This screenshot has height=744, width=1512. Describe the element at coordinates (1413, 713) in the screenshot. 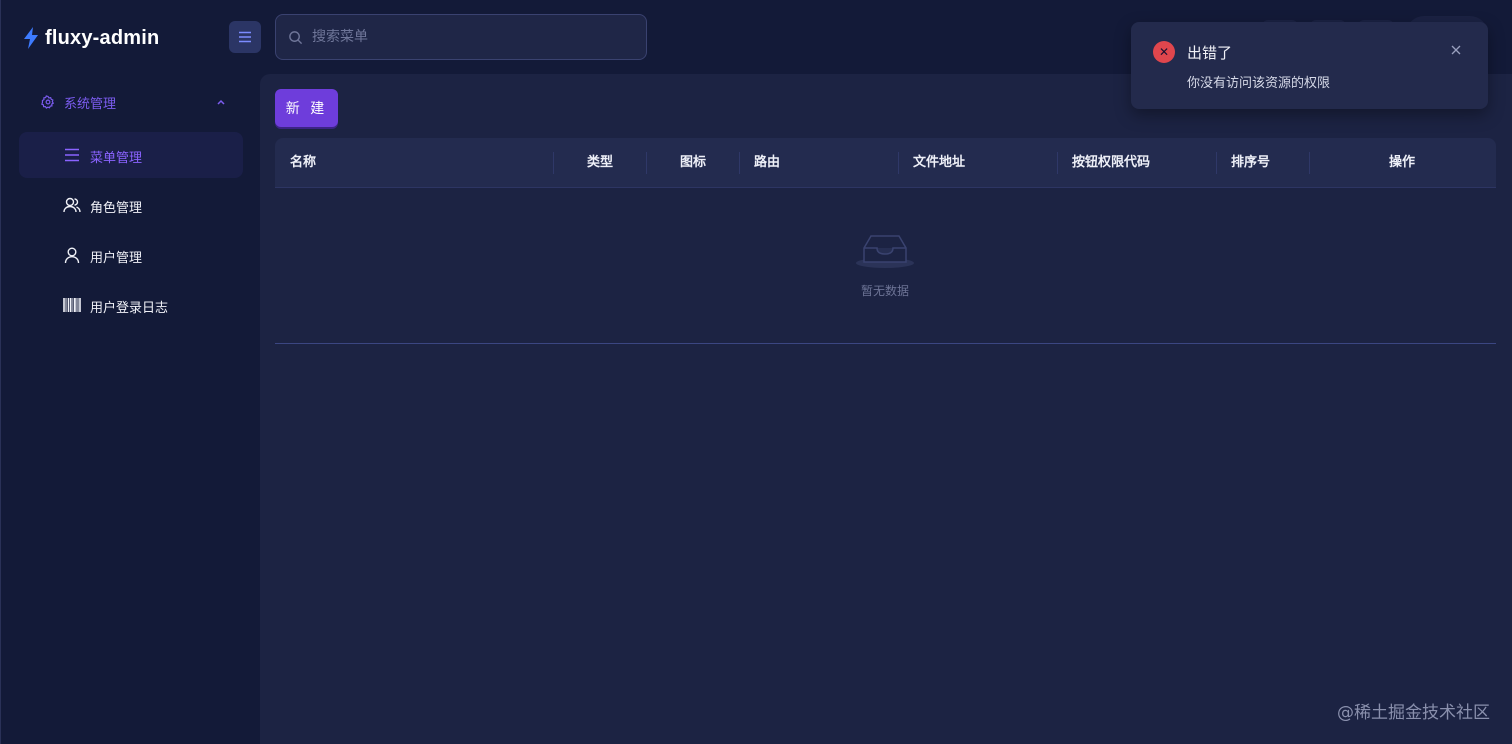

I see `watermark: @稀土掘金技术社区` at that location.